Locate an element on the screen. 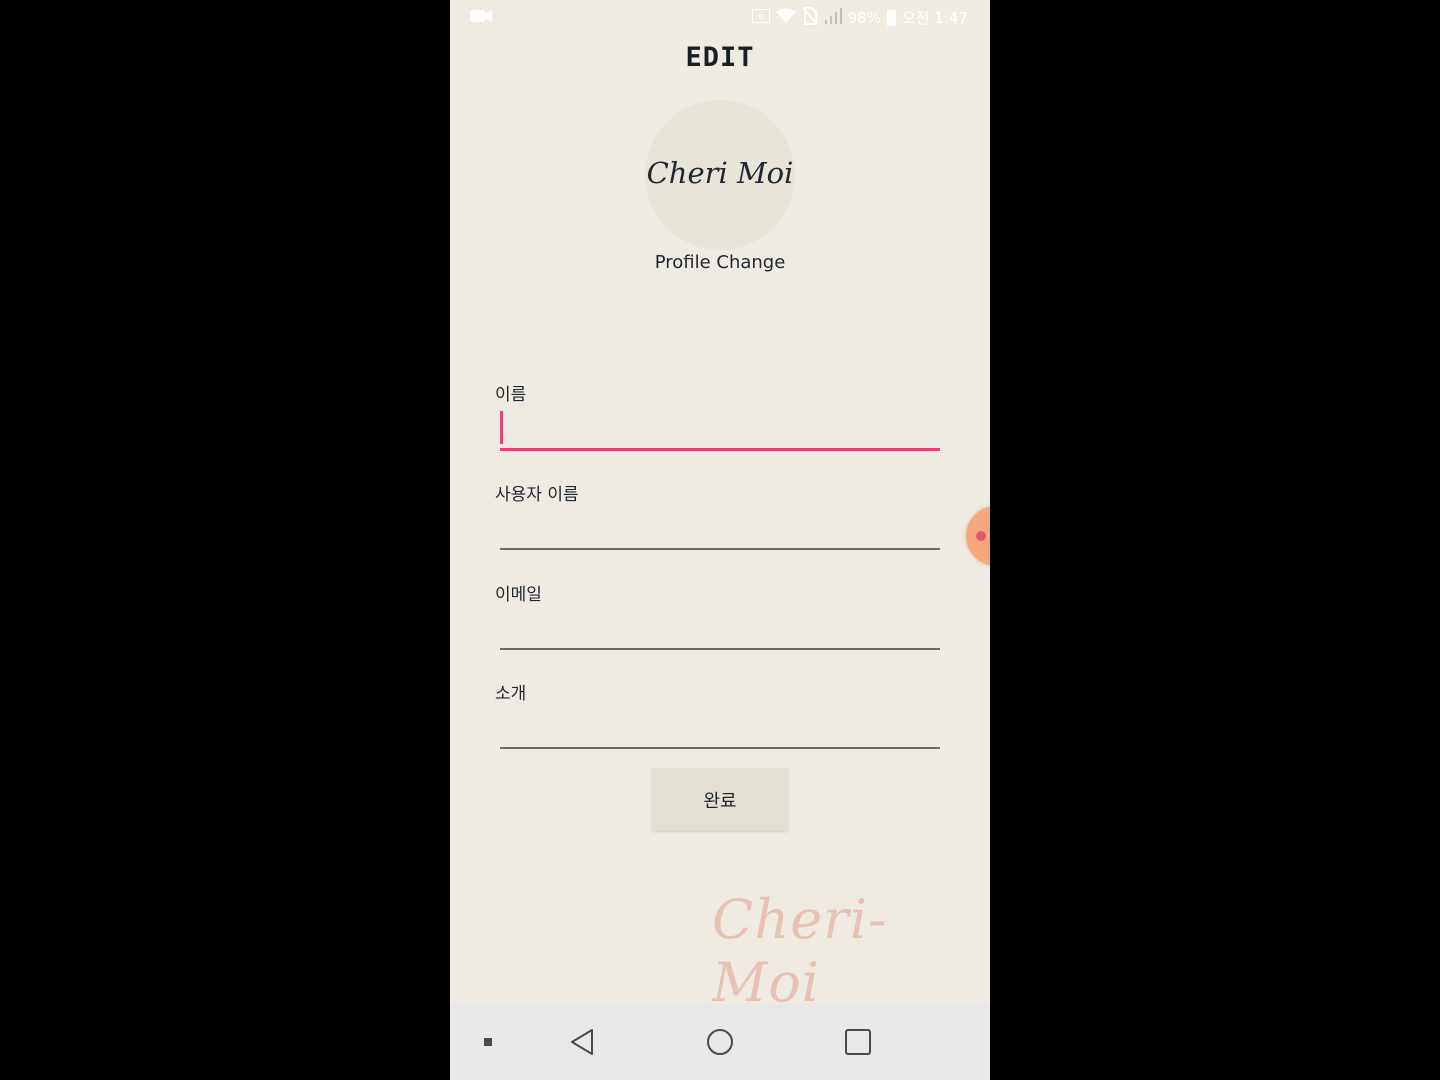 Image resolution: width=1440 pixels, height=1080 pixels. email-field is located at coordinates (720, 632).